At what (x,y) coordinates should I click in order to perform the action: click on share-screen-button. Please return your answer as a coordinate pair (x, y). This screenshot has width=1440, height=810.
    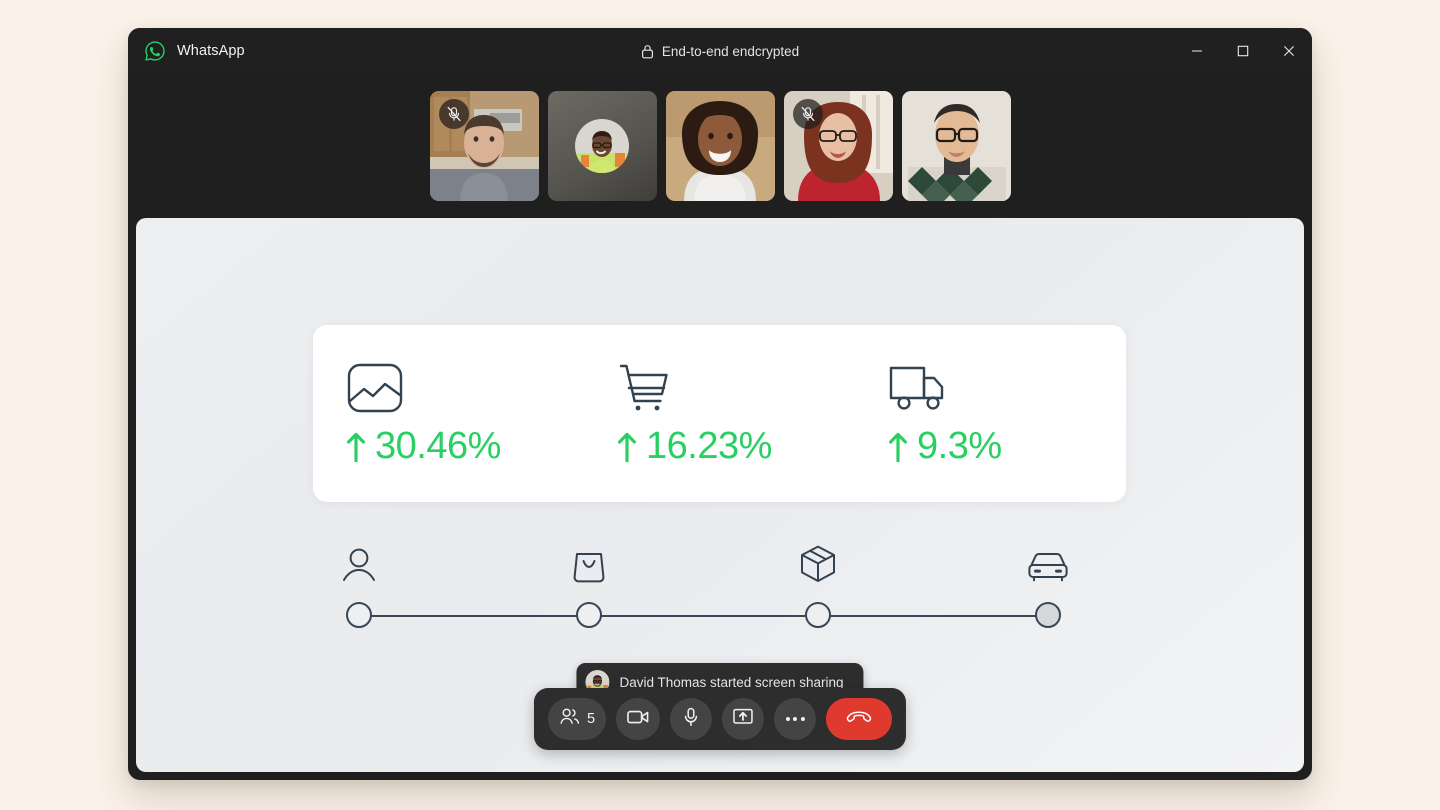
    Looking at the image, I should click on (743, 719).